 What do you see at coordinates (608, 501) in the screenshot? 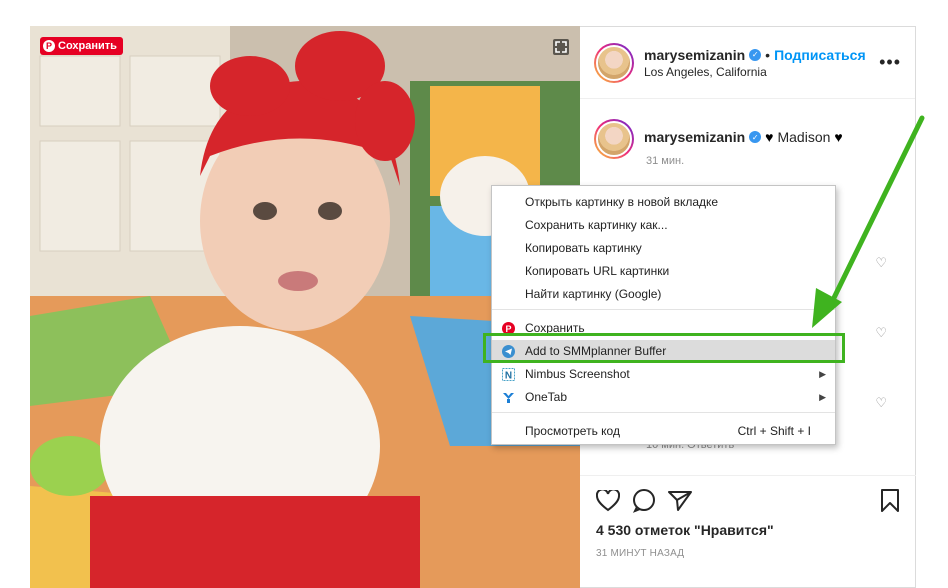
I see `like-heart-icon` at bounding box center [608, 501].